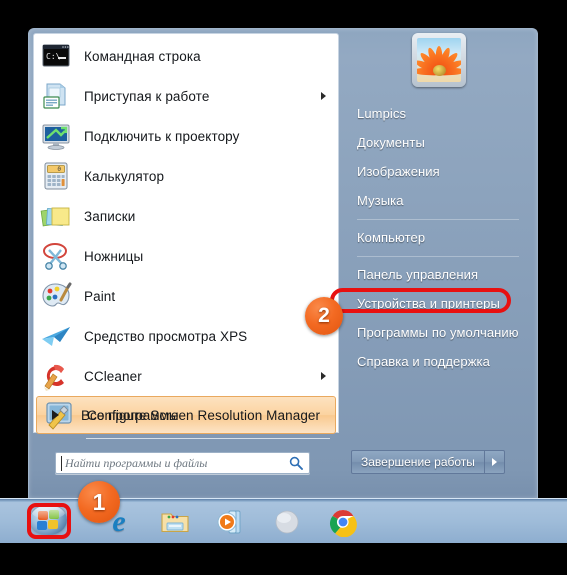 The width and height of the screenshot is (567, 575). I want to click on program-item-snipping-tool: Ножницы, so click(186, 256).